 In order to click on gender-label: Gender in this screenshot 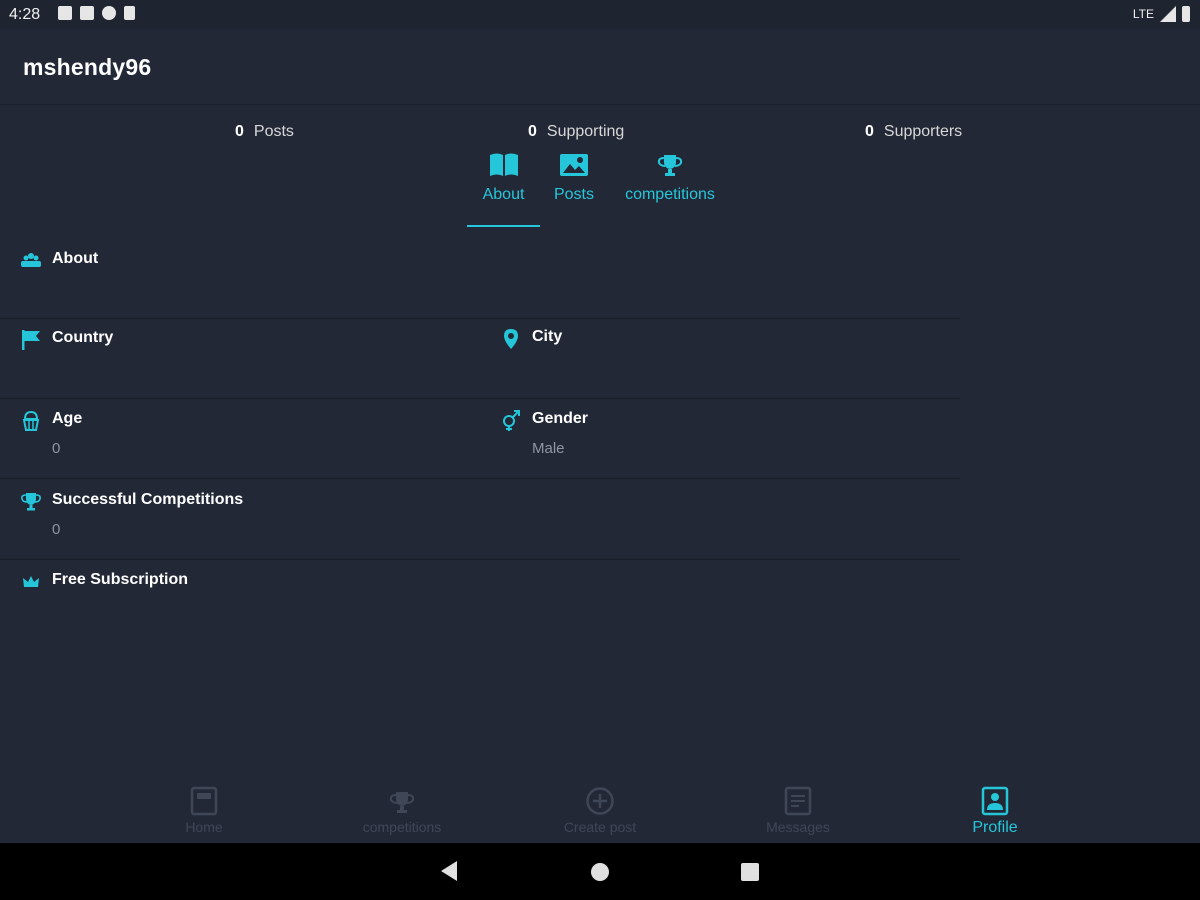, I will do `click(560, 418)`.